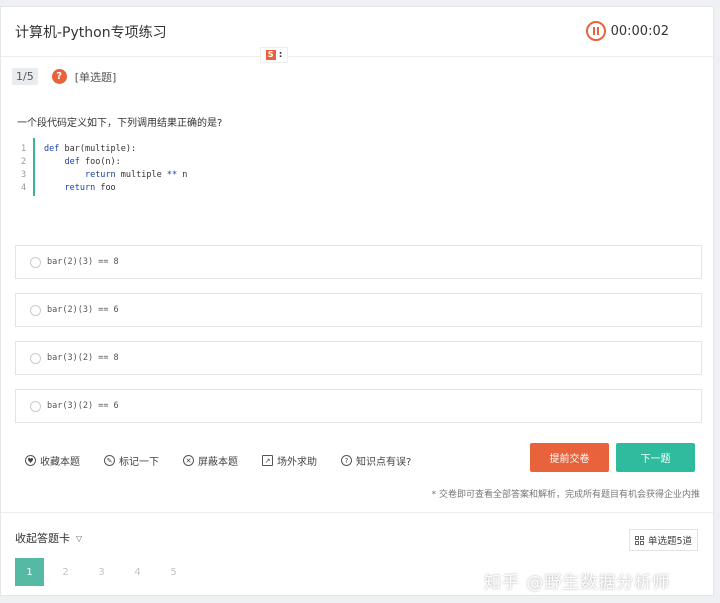 The width and height of the screenshot is (720, 603). What do you see at coordinates (24, 188) in the screenshot?
I see `line-number: 4` at bounding box center [24, 188].